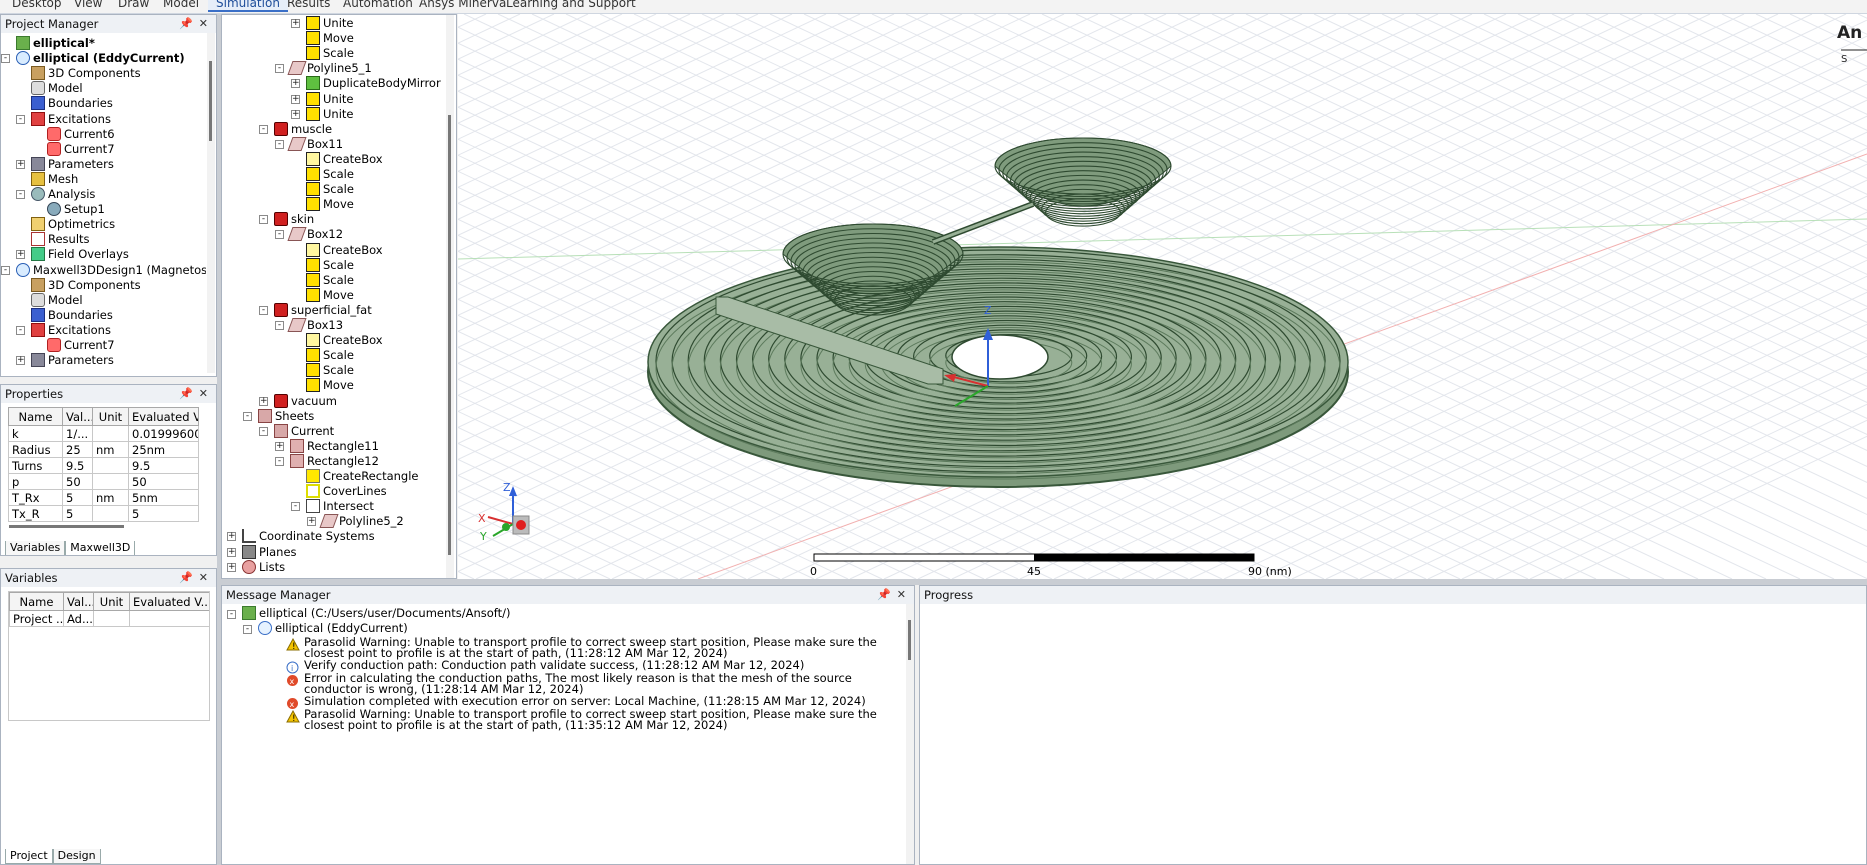 Image resolution: width=1867 pixels, height=865 pixels. Describe the element at coordinates (181, 5) in the screenshot. I see `menu-model: Model` at that location.